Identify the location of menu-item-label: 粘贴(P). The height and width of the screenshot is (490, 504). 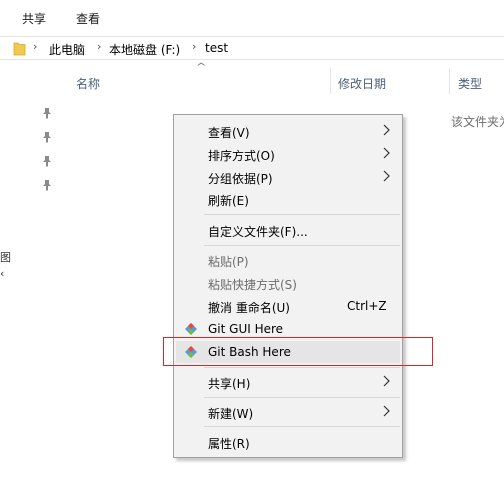
(228, 262).